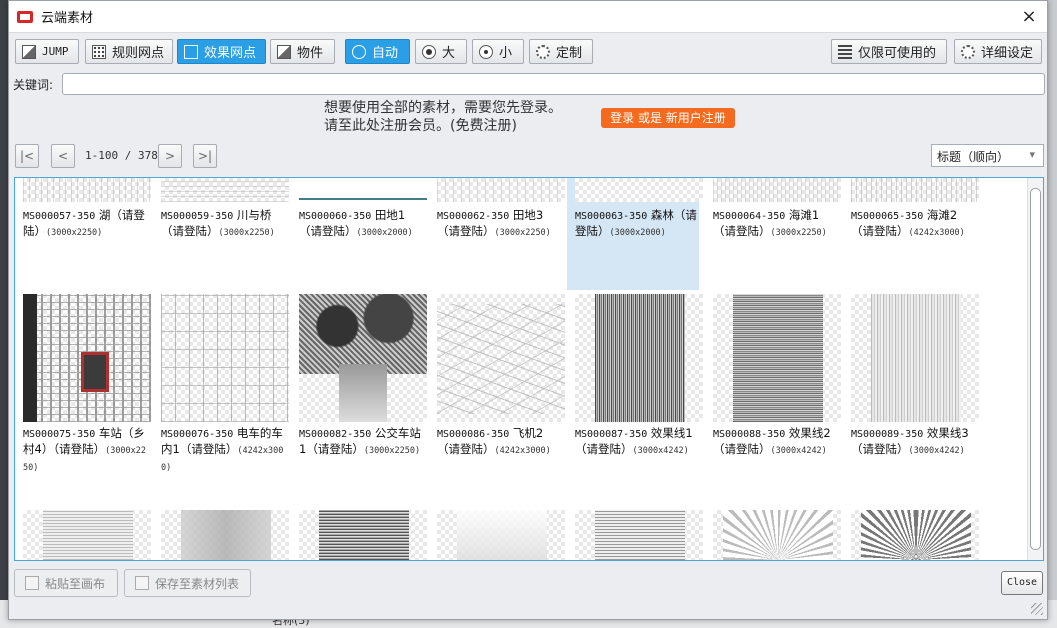 The width and height of the screenshot is (1057, 628). Describe the element at coordinates (998, 51) in the screenshot. I see `detail-settings-button: 详细设定` at that location.